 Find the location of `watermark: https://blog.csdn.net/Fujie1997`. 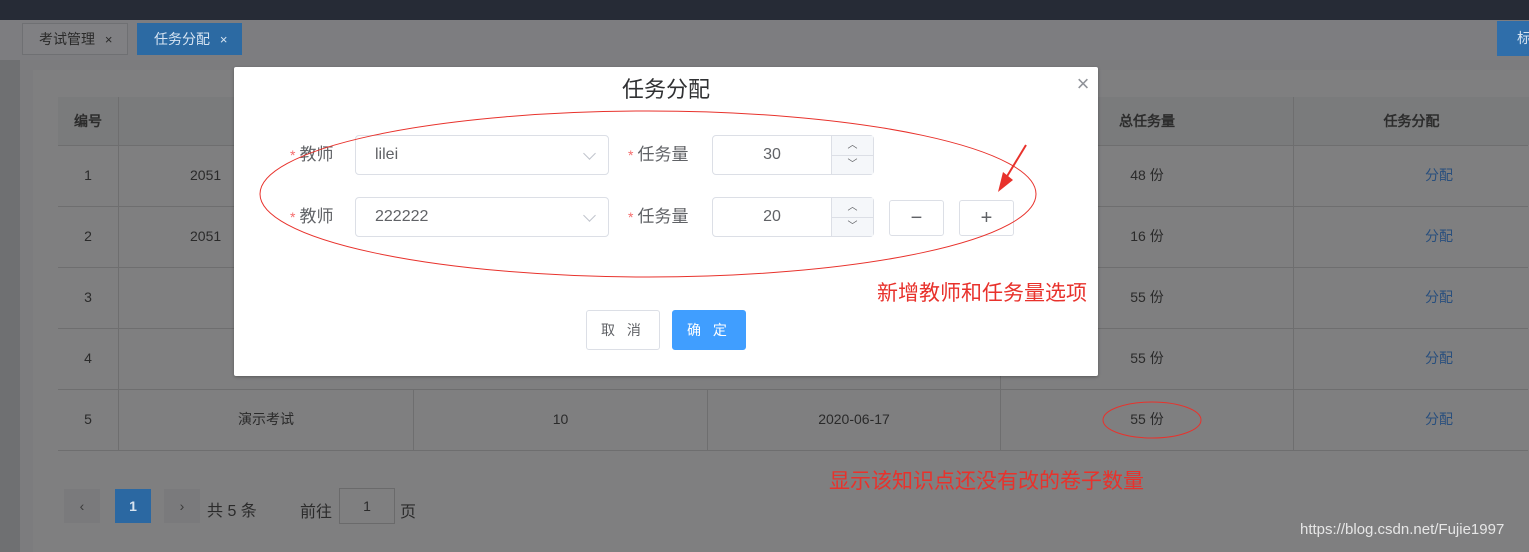

watermark: https://blog.csdn.net/Fujie1997 is located at coordinates (1402, 529).